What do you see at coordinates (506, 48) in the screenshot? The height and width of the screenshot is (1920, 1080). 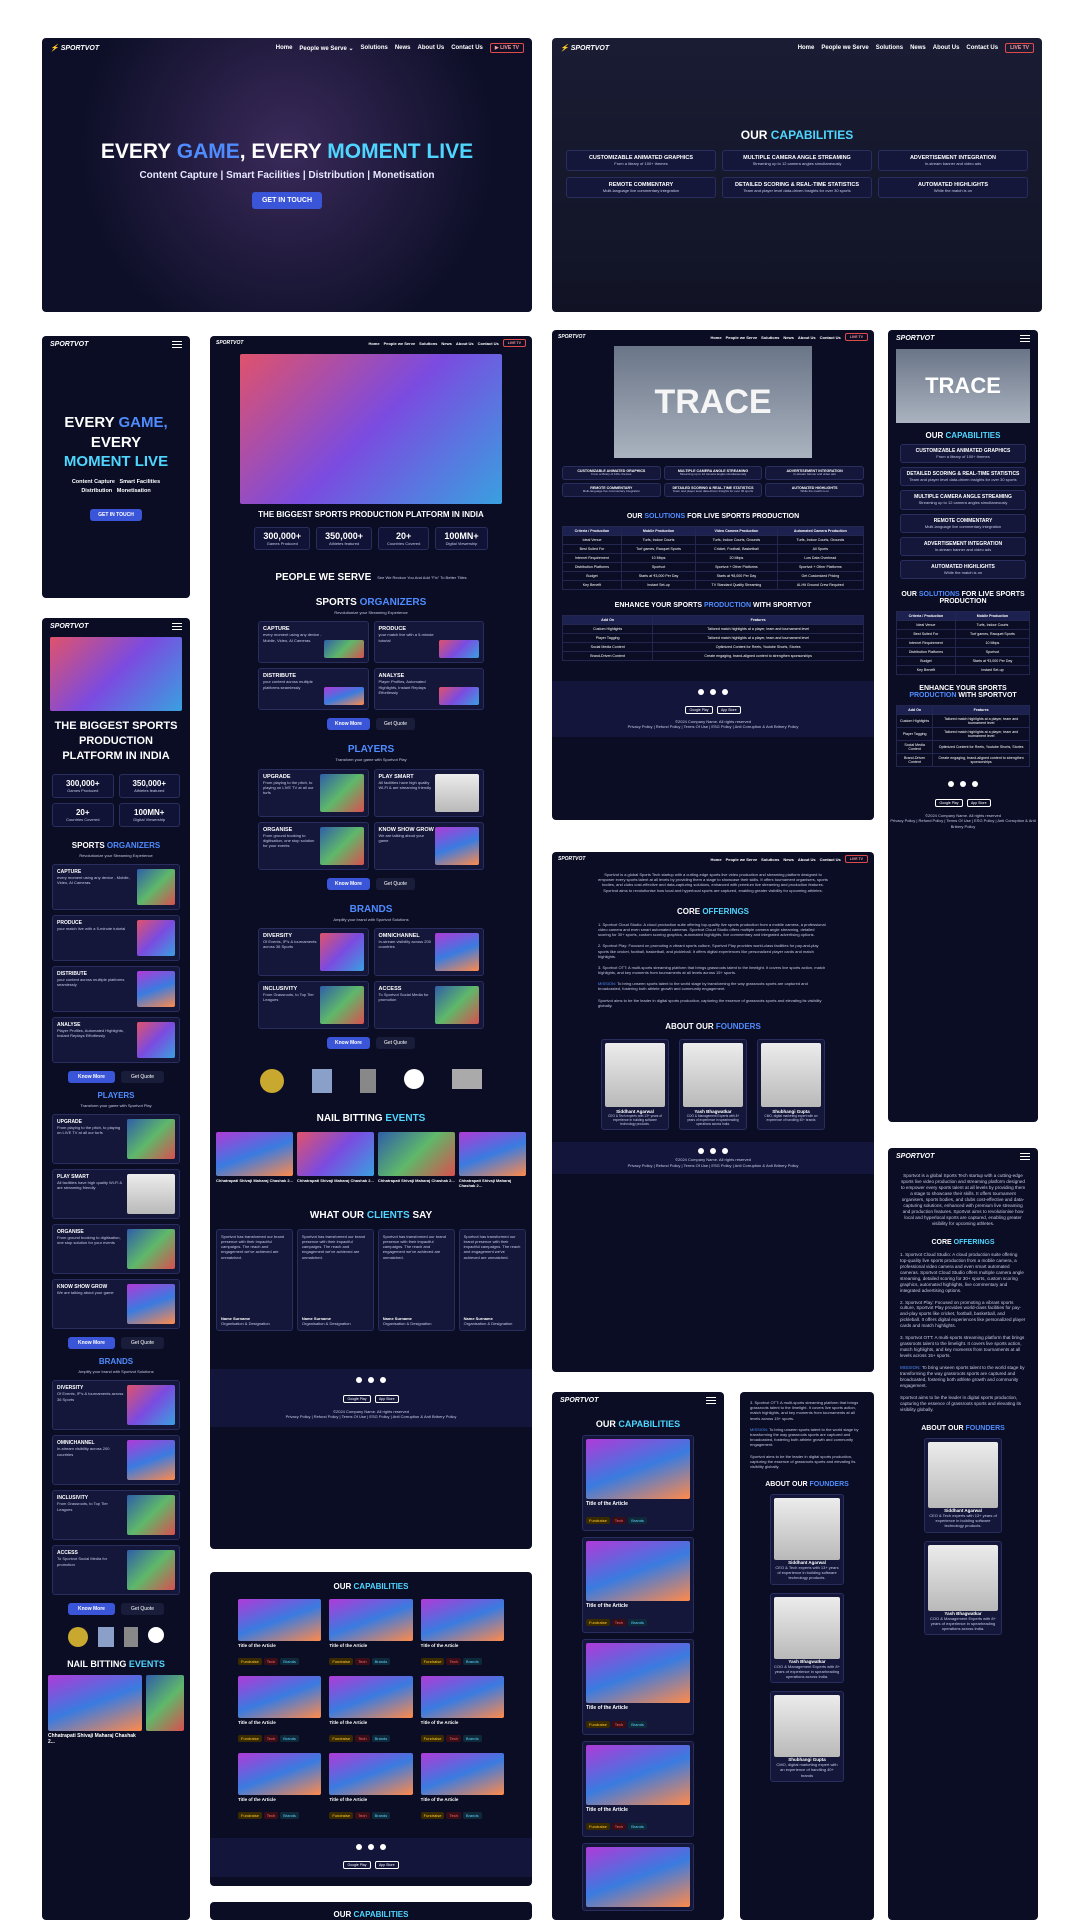 I see `live-tv-button: ▶ LIVE TV` at bounding box center [506, 48].